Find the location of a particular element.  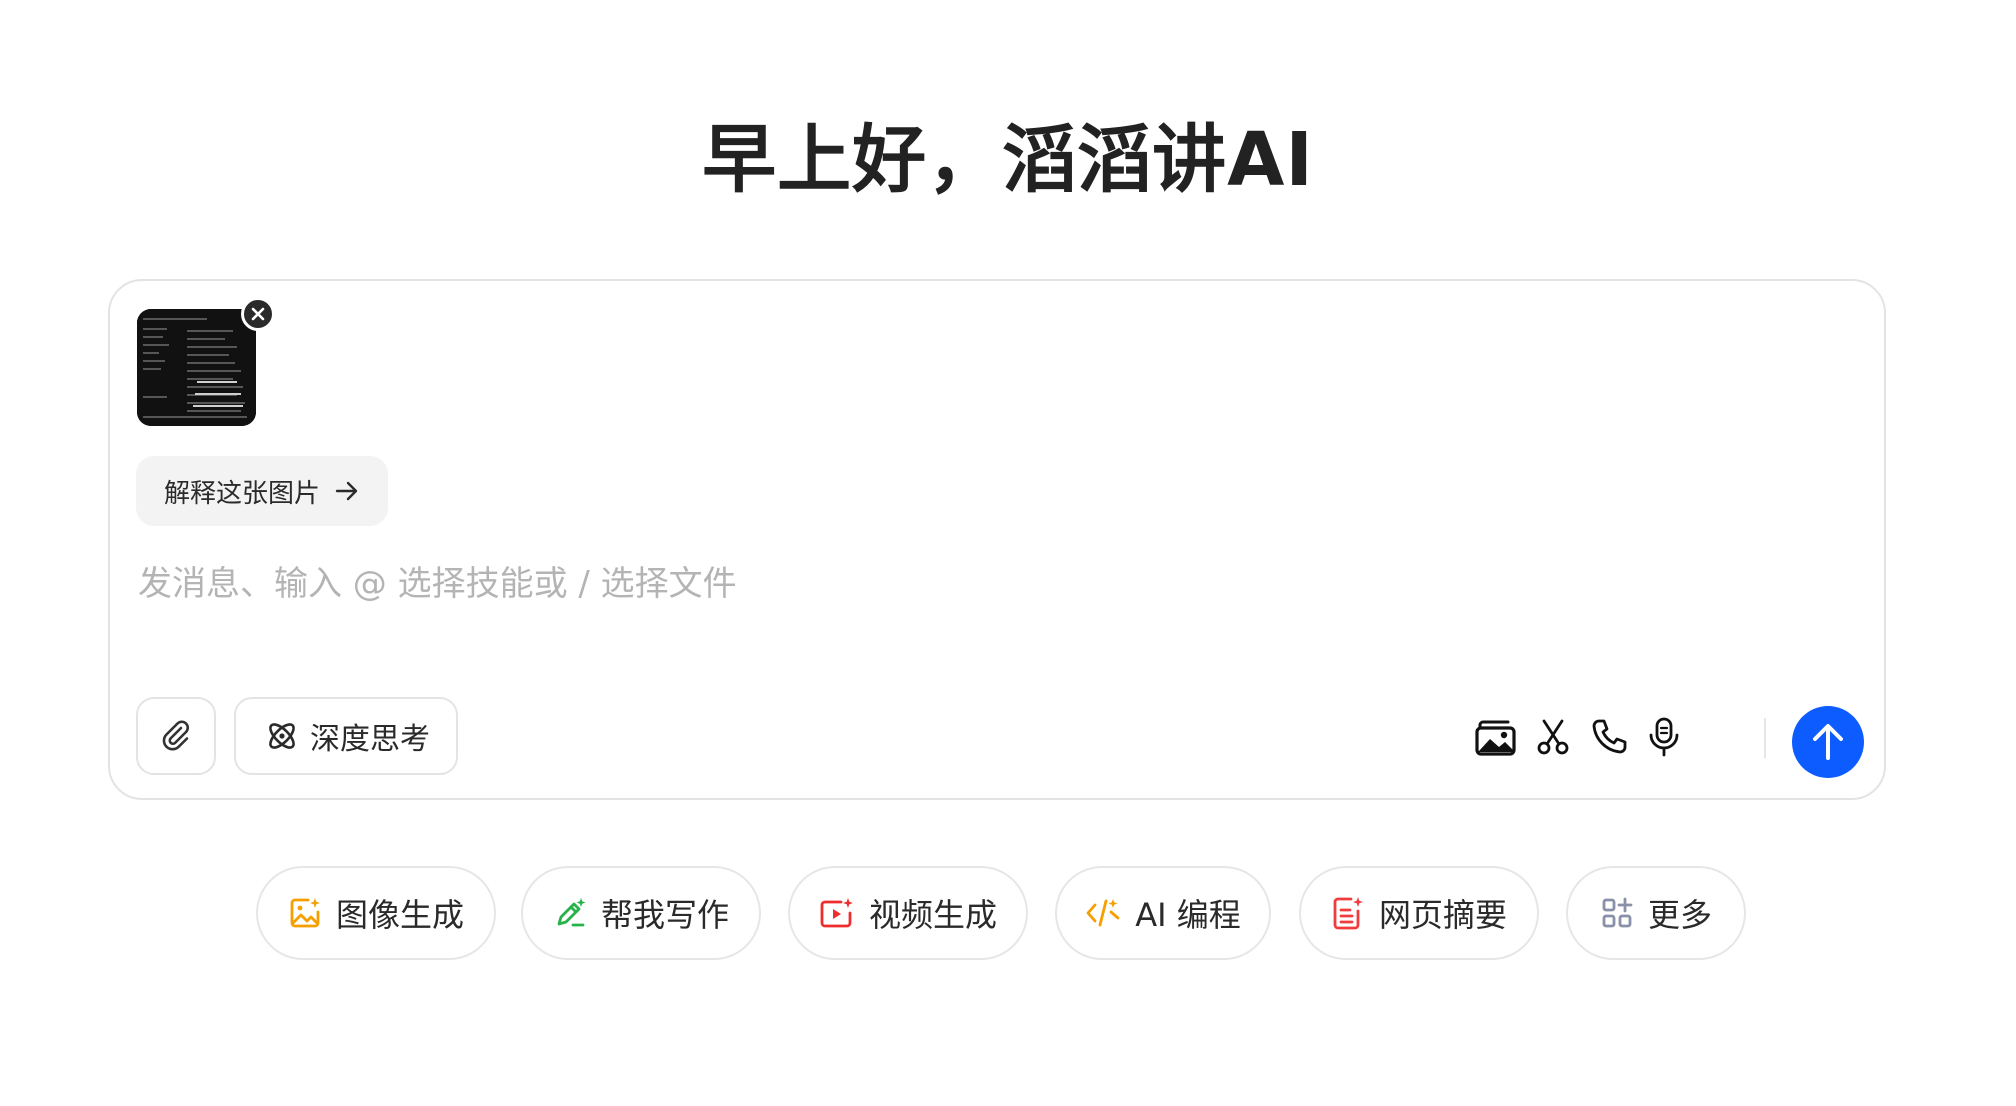

video-icon is located at coordinates (836, 913).